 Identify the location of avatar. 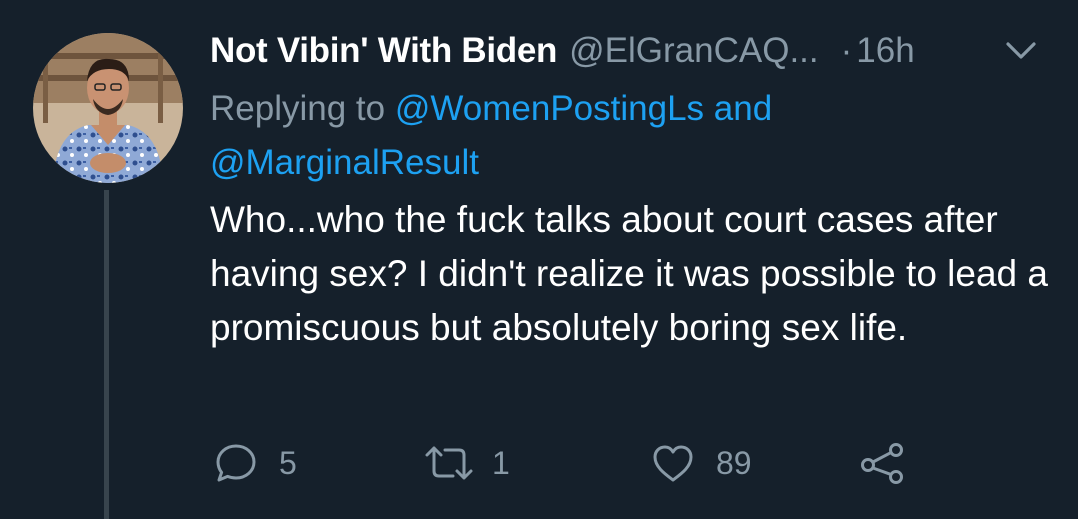
(108, 108).